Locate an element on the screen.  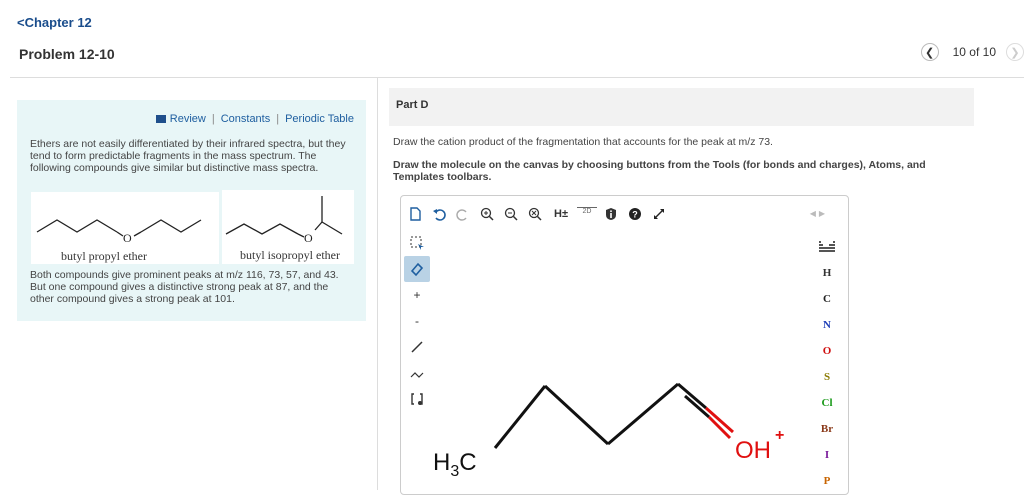
tools-toolbar: + - is located at coordinates (417, 321).